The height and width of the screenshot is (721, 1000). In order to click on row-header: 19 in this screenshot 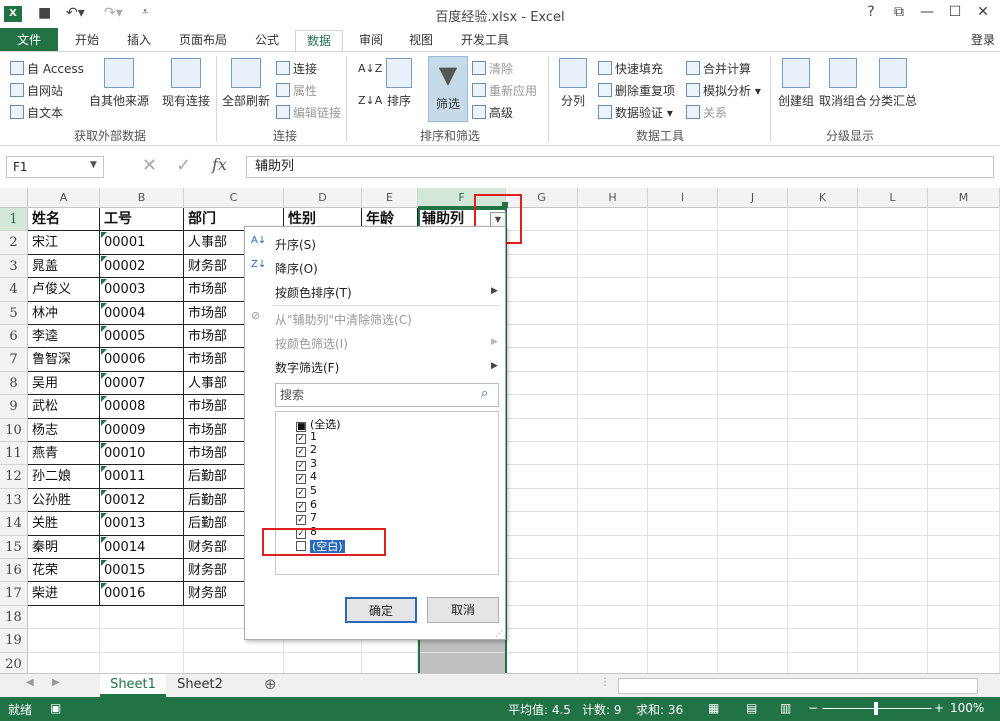, I will do `click(14, 641)`.